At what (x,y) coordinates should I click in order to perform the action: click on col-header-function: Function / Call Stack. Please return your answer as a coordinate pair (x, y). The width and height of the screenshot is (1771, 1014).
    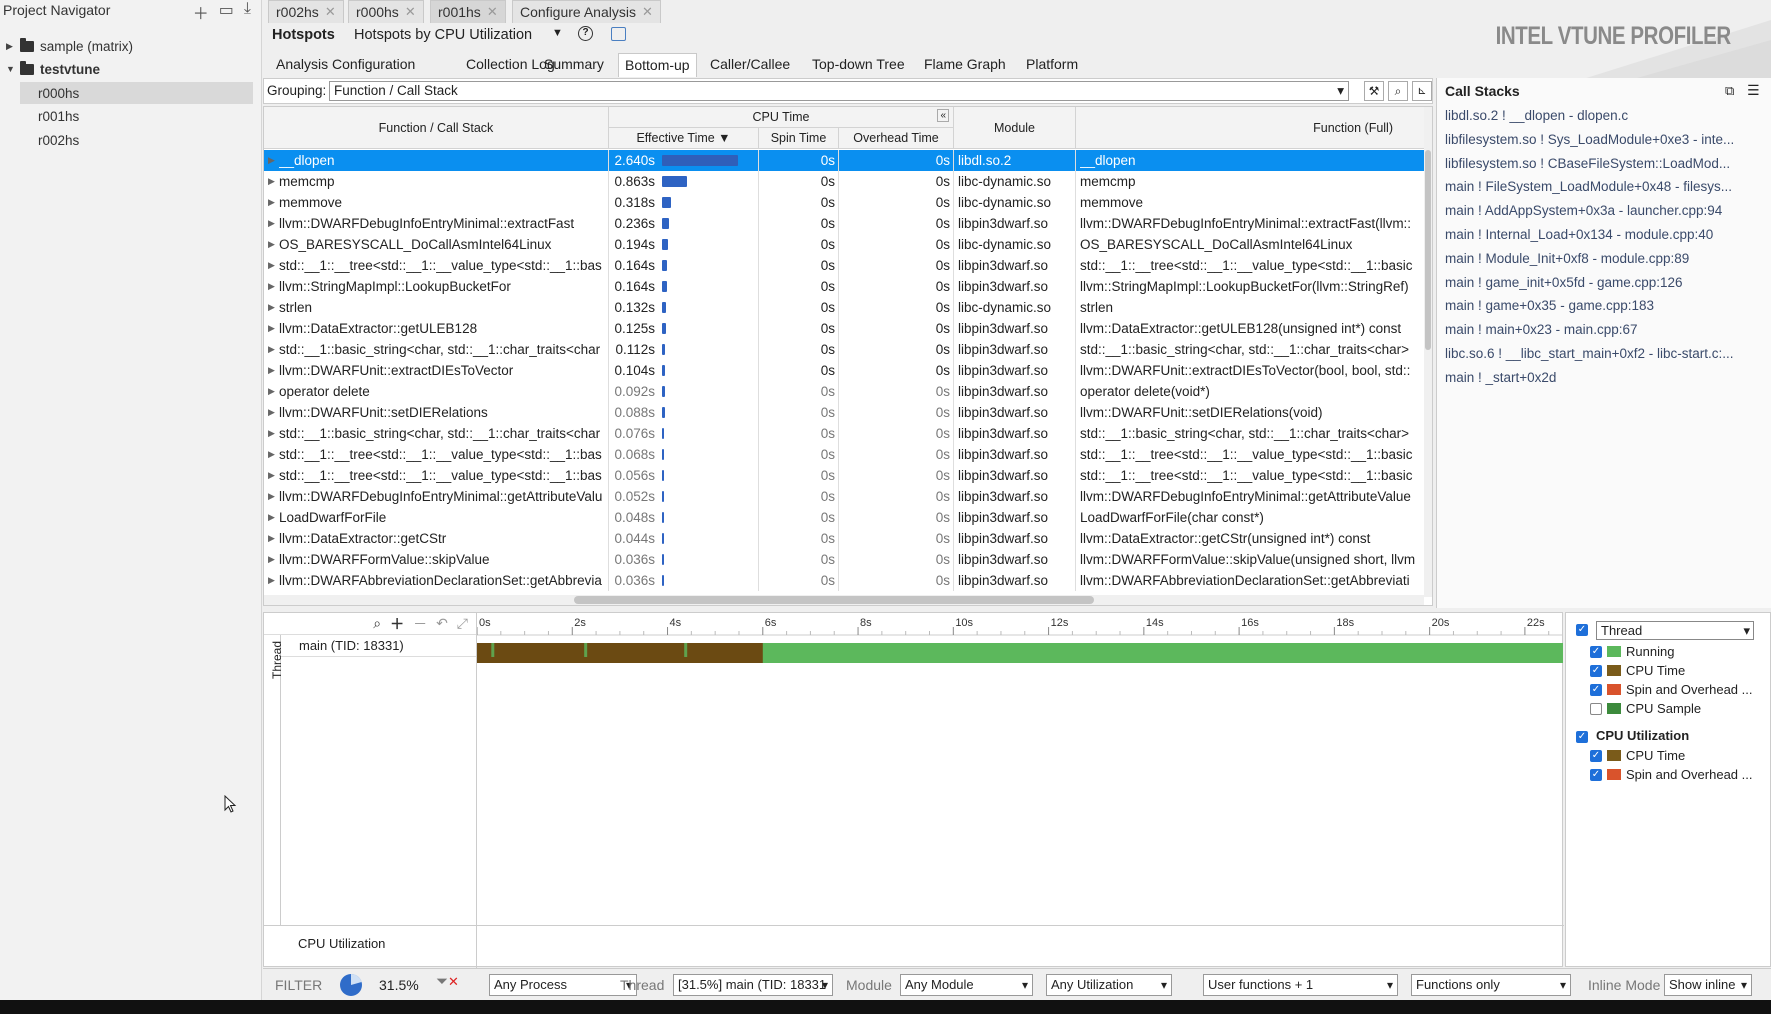
    Looking at the image, I should click on (436, 128).